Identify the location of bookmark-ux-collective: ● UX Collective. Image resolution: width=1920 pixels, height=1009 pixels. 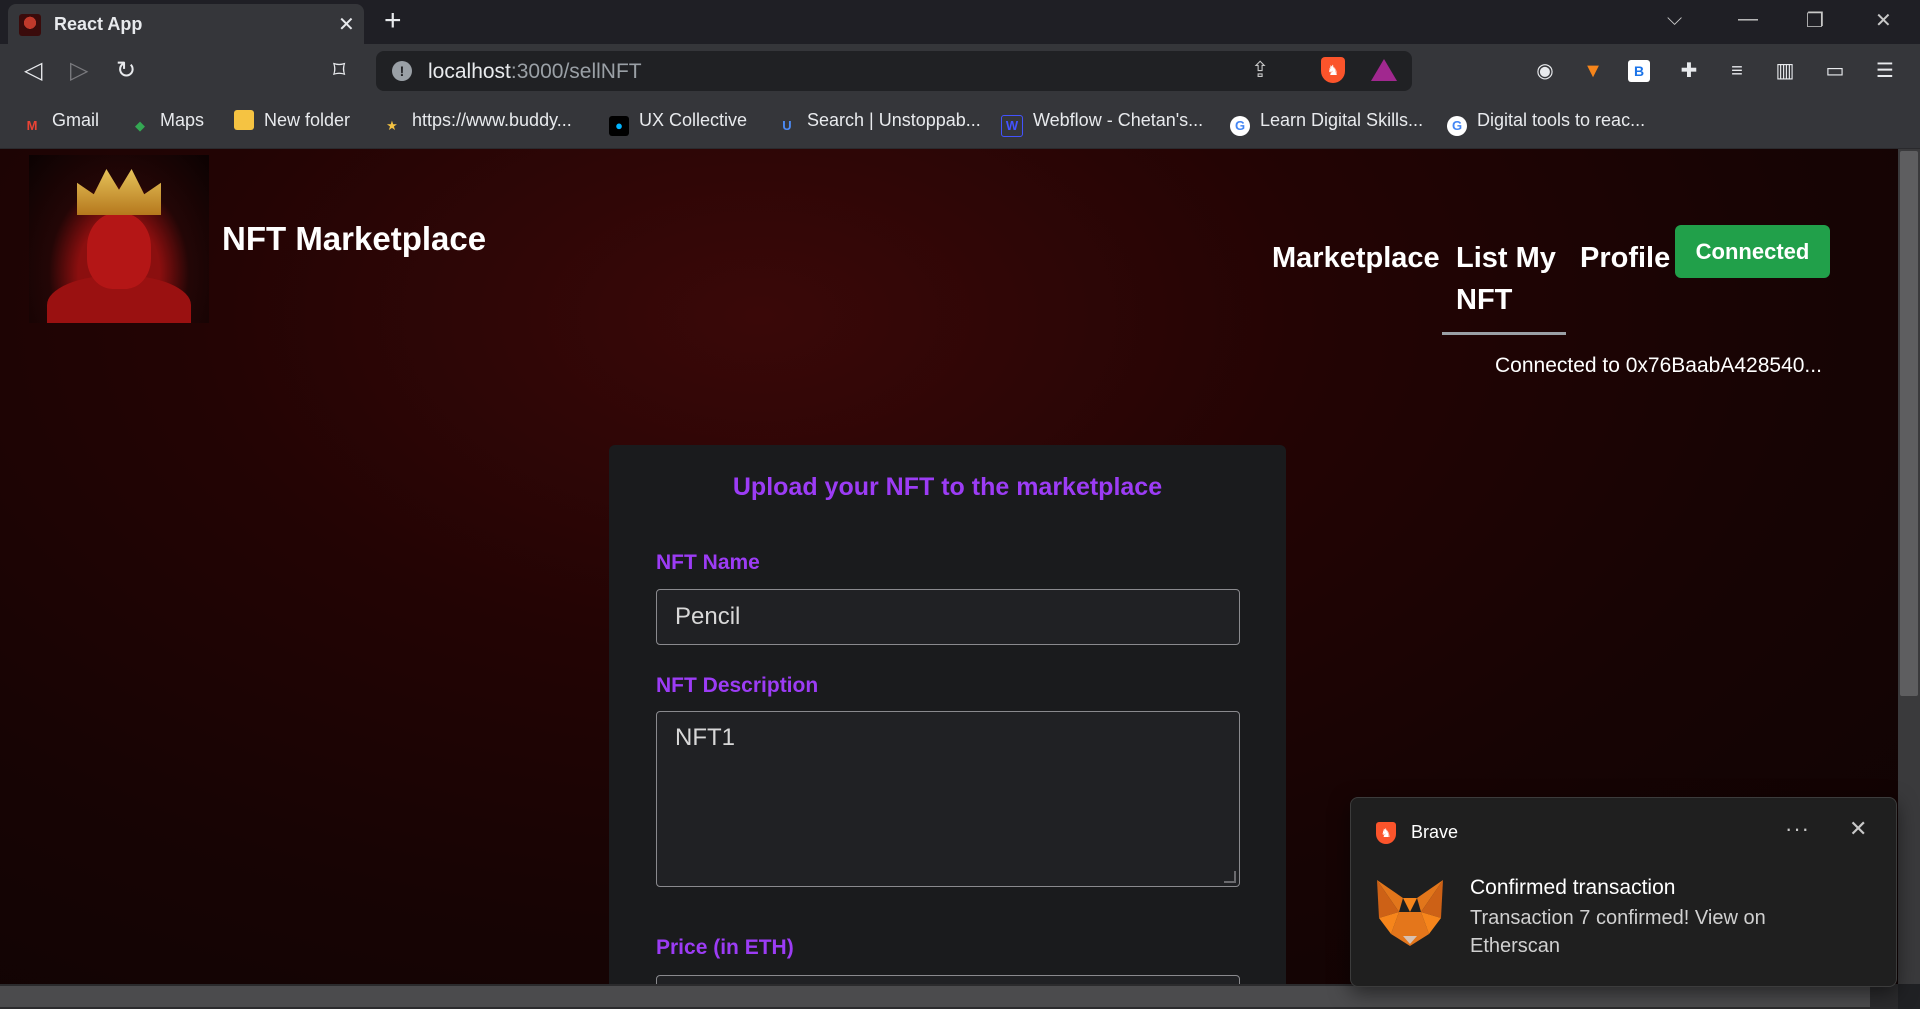
(678, 123).